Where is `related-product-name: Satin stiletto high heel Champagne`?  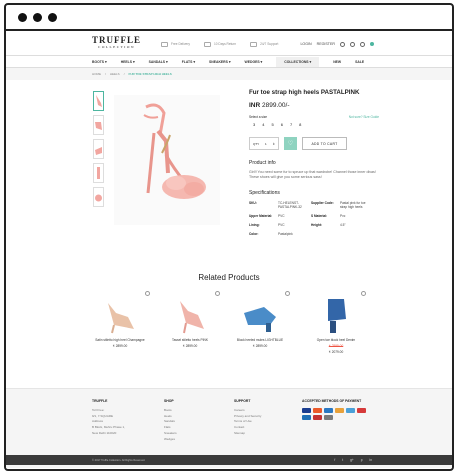
related-product-name: Satin stiletto high heel Champagne is located at coordinates (120, 340).